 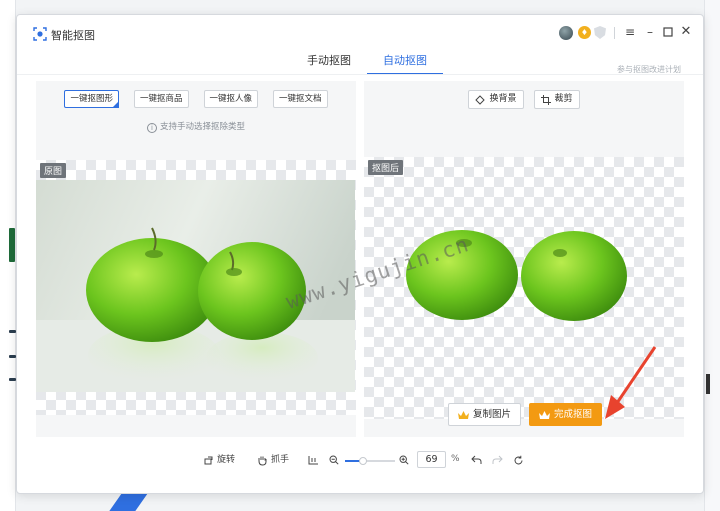 I want to click on zoom-slider, so click(x=370, y=461).